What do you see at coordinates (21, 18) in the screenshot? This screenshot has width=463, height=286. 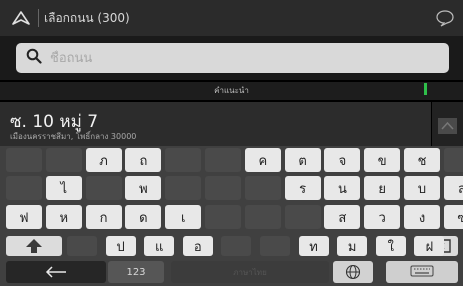 I see `navigation-arrow-icon` at bounding box center [21, 18].